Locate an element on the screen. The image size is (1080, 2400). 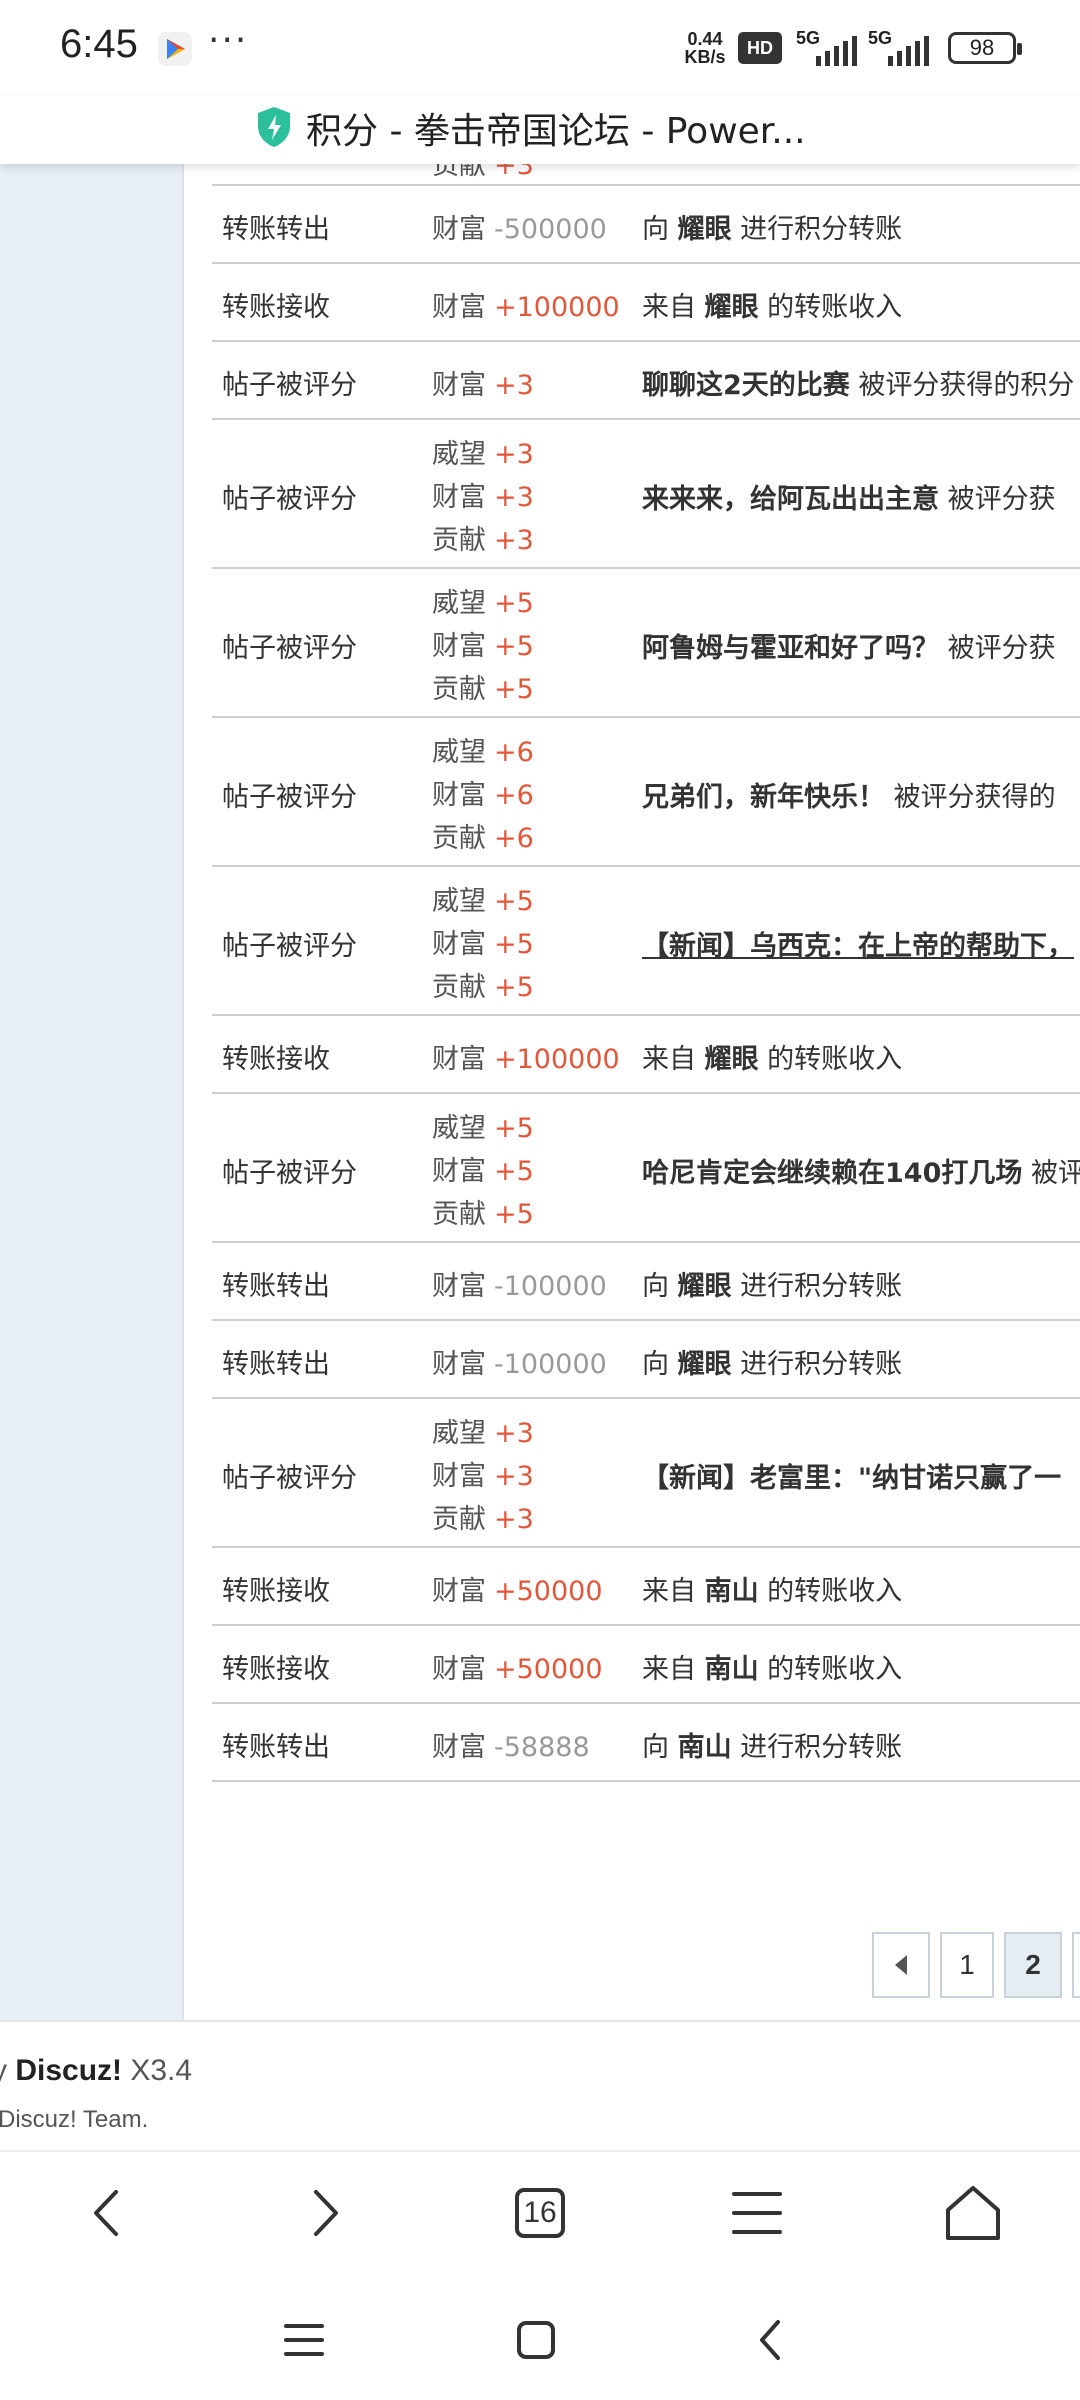
menu-icon is located at coordinates (757, 2213).